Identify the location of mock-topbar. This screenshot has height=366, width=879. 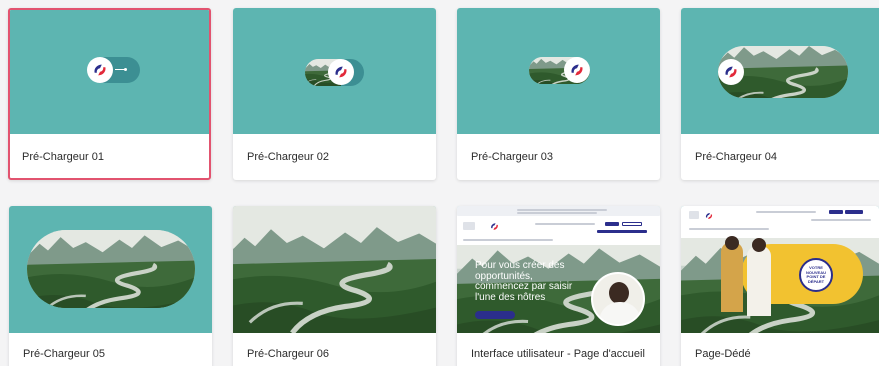
(558, 211).